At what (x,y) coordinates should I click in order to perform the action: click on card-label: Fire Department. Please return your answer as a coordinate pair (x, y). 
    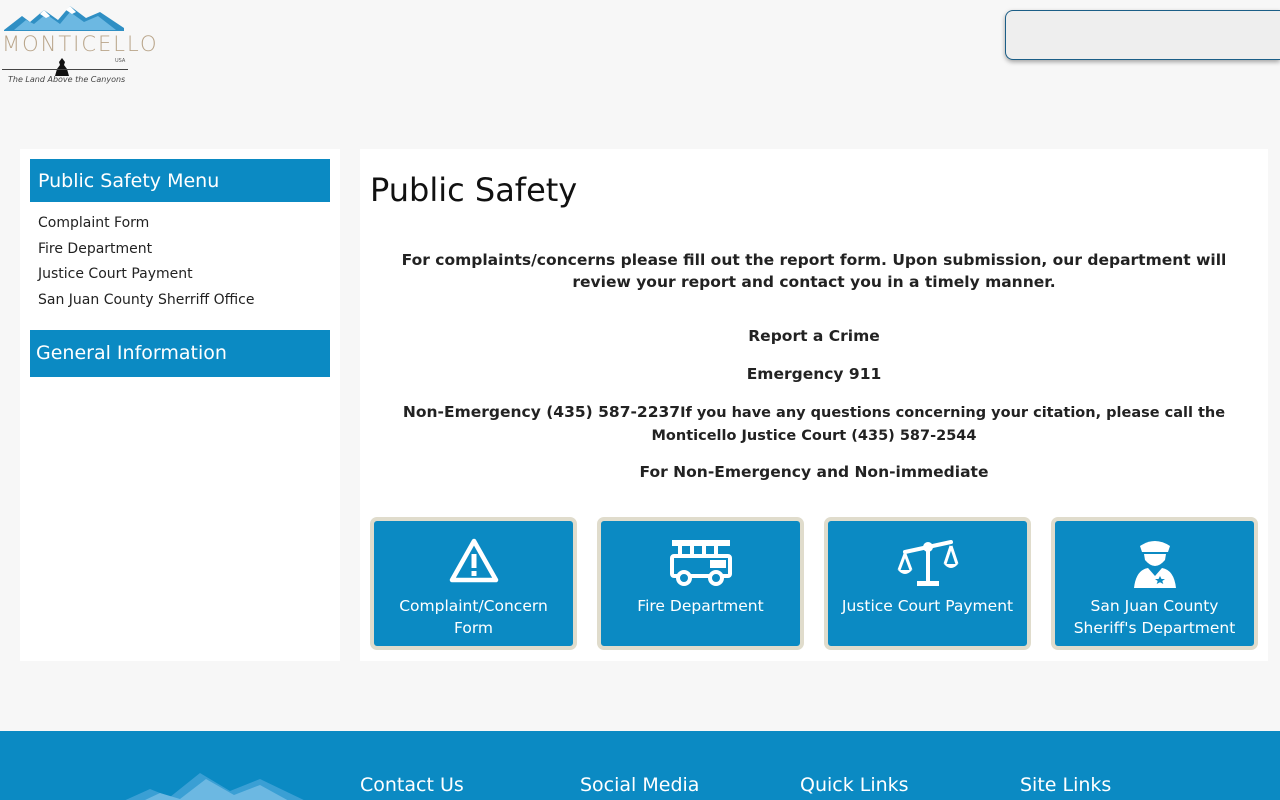
    Looking at the image, I should click on (700, 606).